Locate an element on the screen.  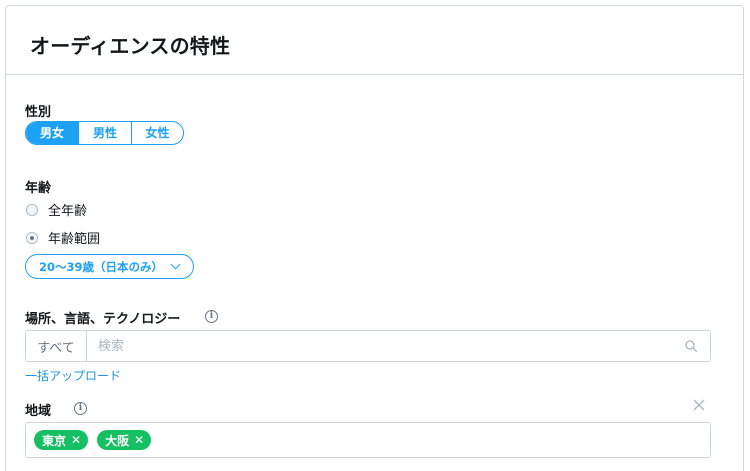
radio-checked is located at coordinates (32, 237).